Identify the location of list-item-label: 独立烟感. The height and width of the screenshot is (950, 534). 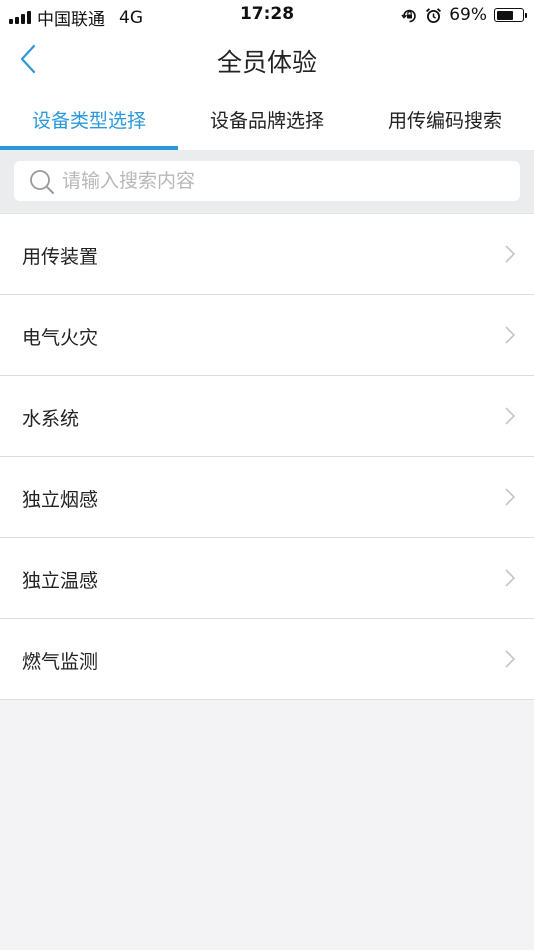
(60, 500).